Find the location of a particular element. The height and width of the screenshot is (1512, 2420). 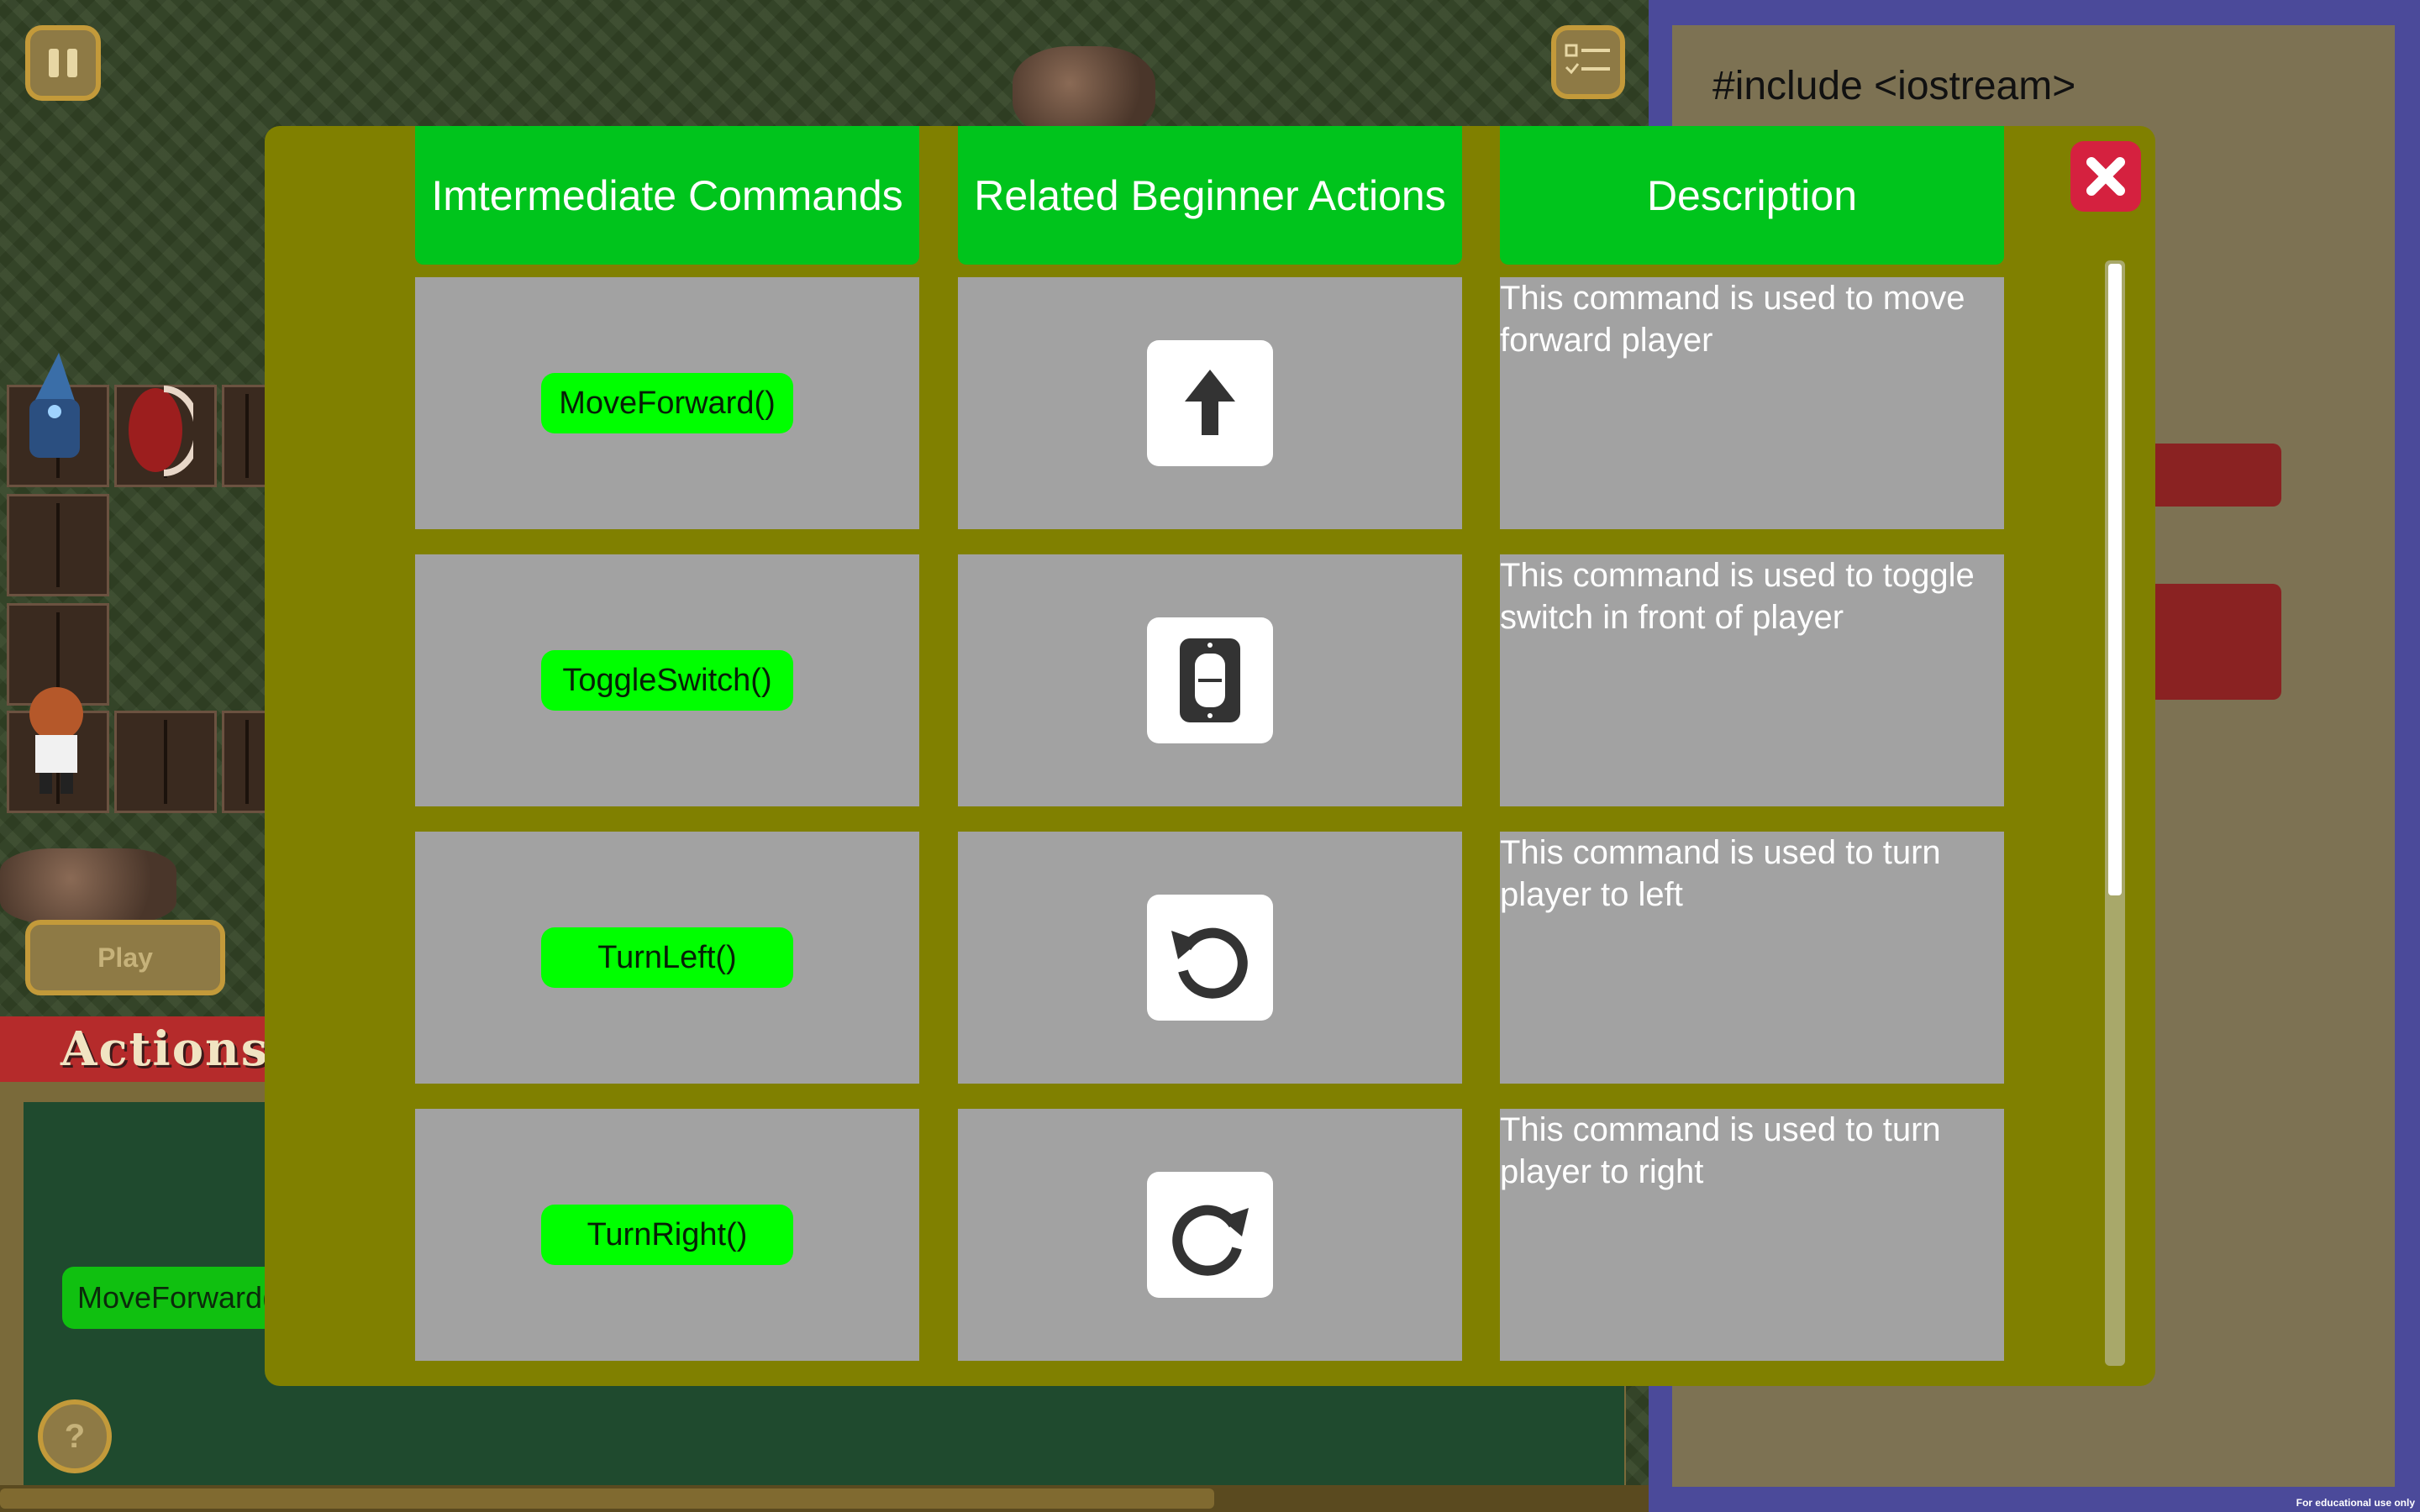

rotate-right-icon is located at coordinates (1210, 1240).